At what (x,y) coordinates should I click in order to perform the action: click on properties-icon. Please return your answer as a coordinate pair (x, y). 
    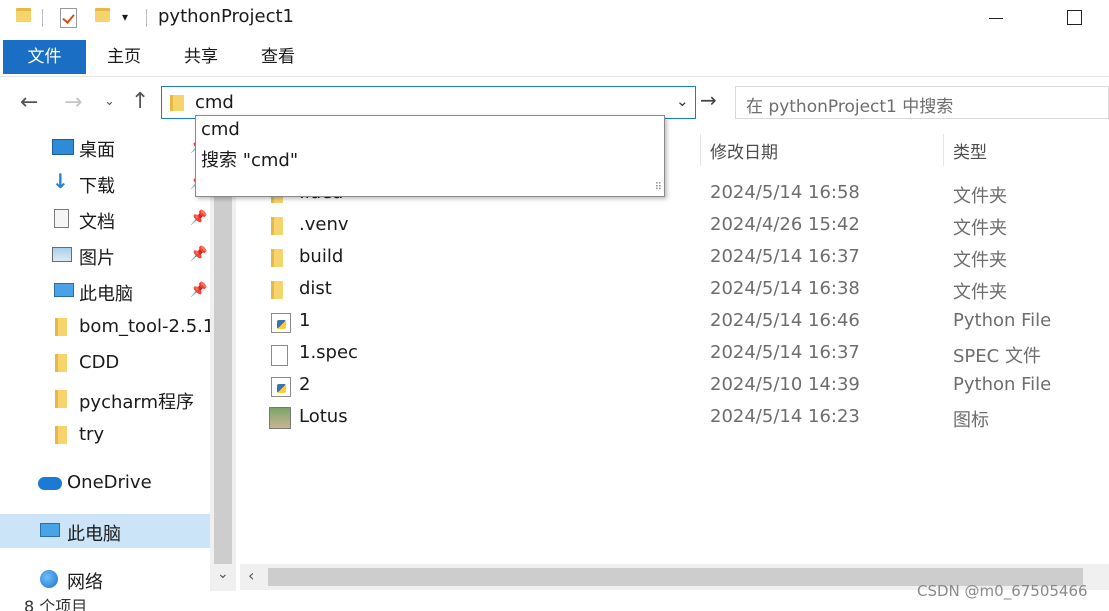
    Looking at the image, I should click on (68, 18).